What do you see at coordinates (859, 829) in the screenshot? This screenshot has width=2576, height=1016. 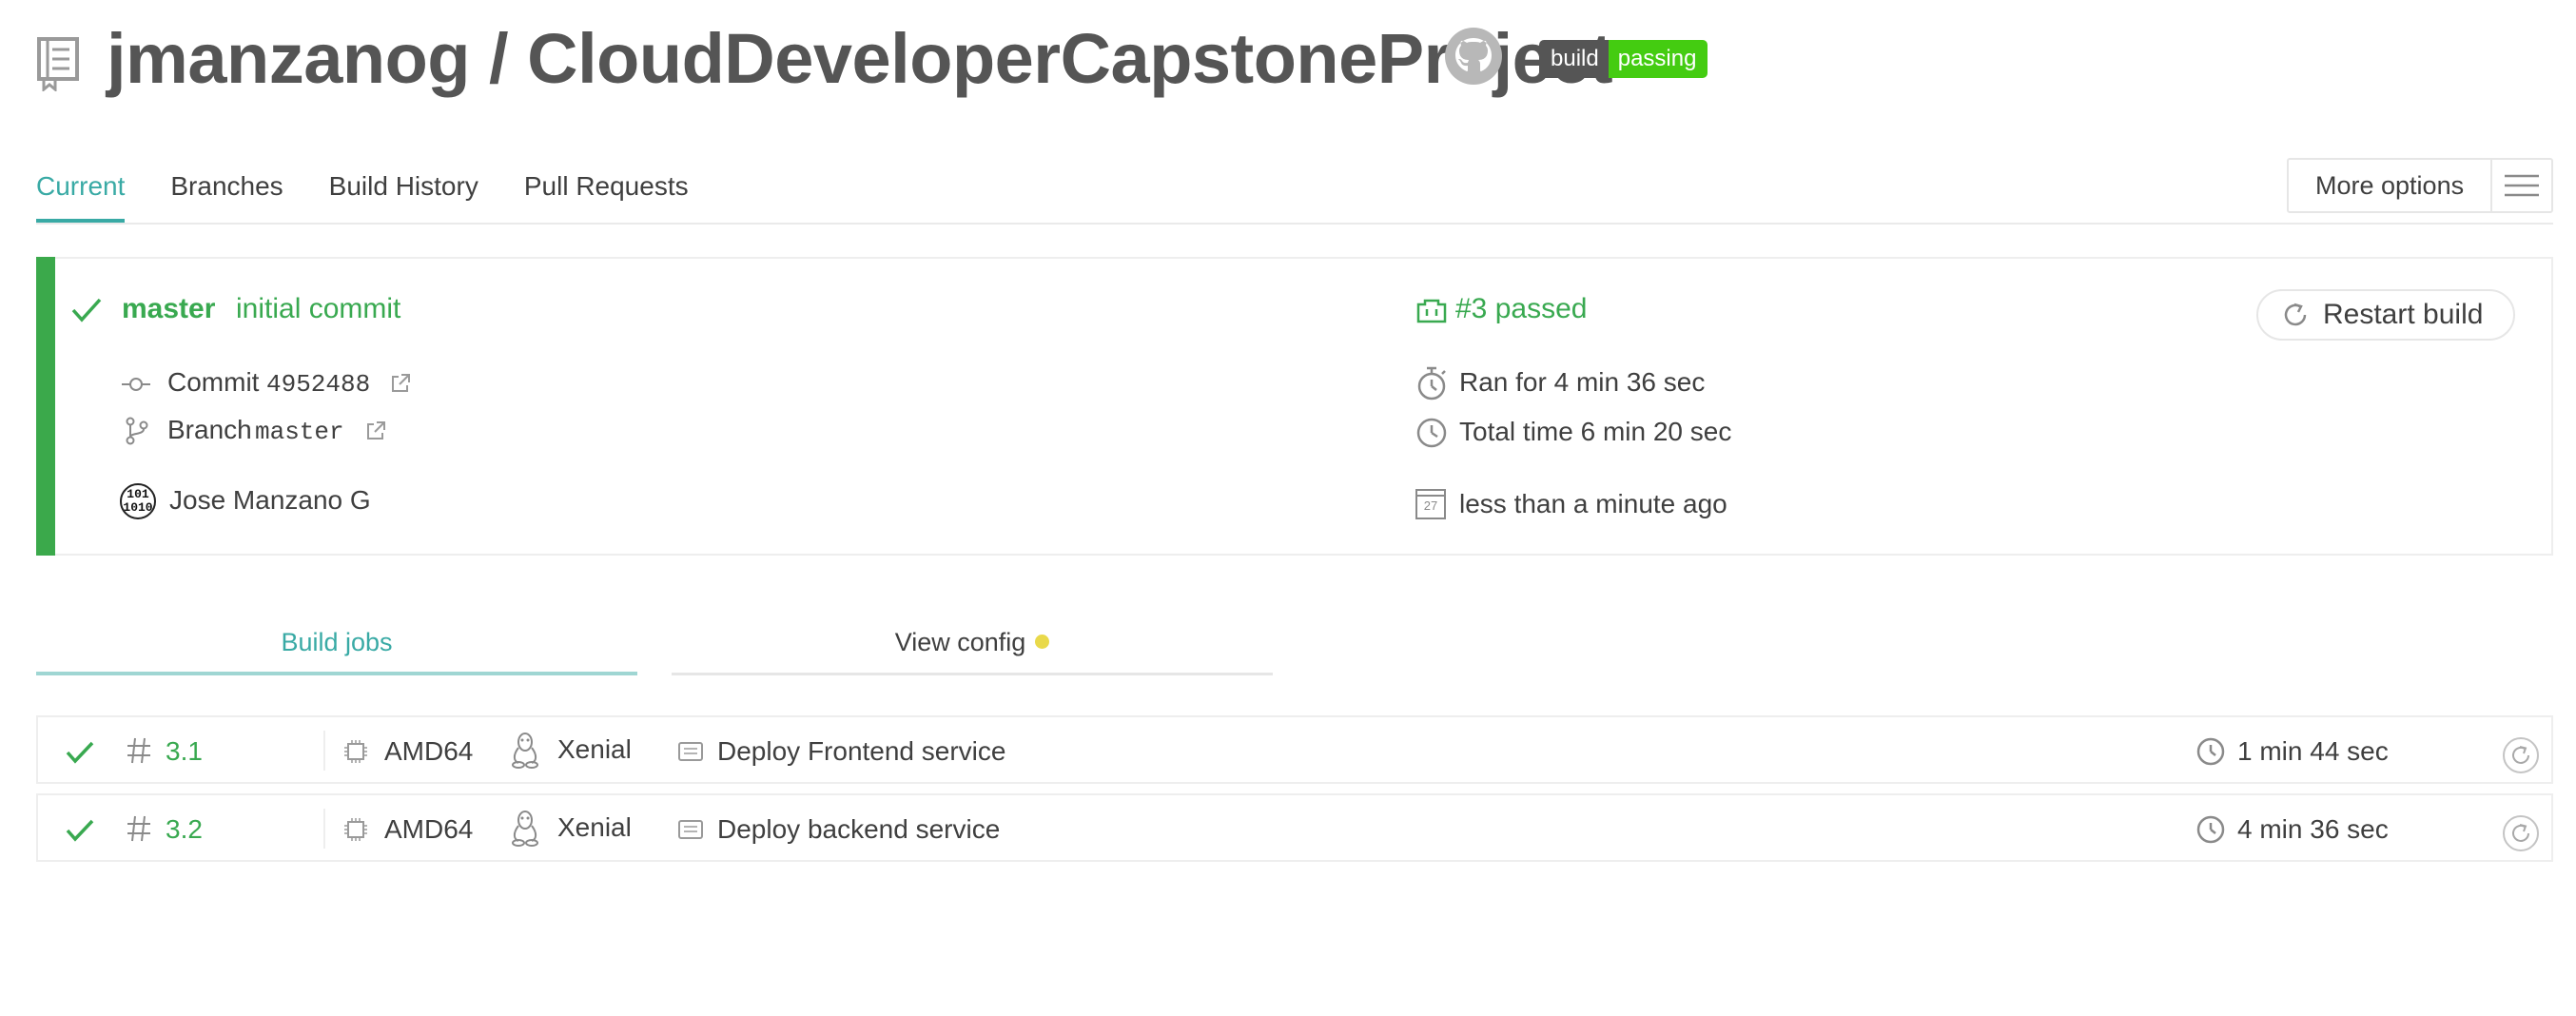 I see `job-name: Deploy backend service` at bounding box center [859, 829].